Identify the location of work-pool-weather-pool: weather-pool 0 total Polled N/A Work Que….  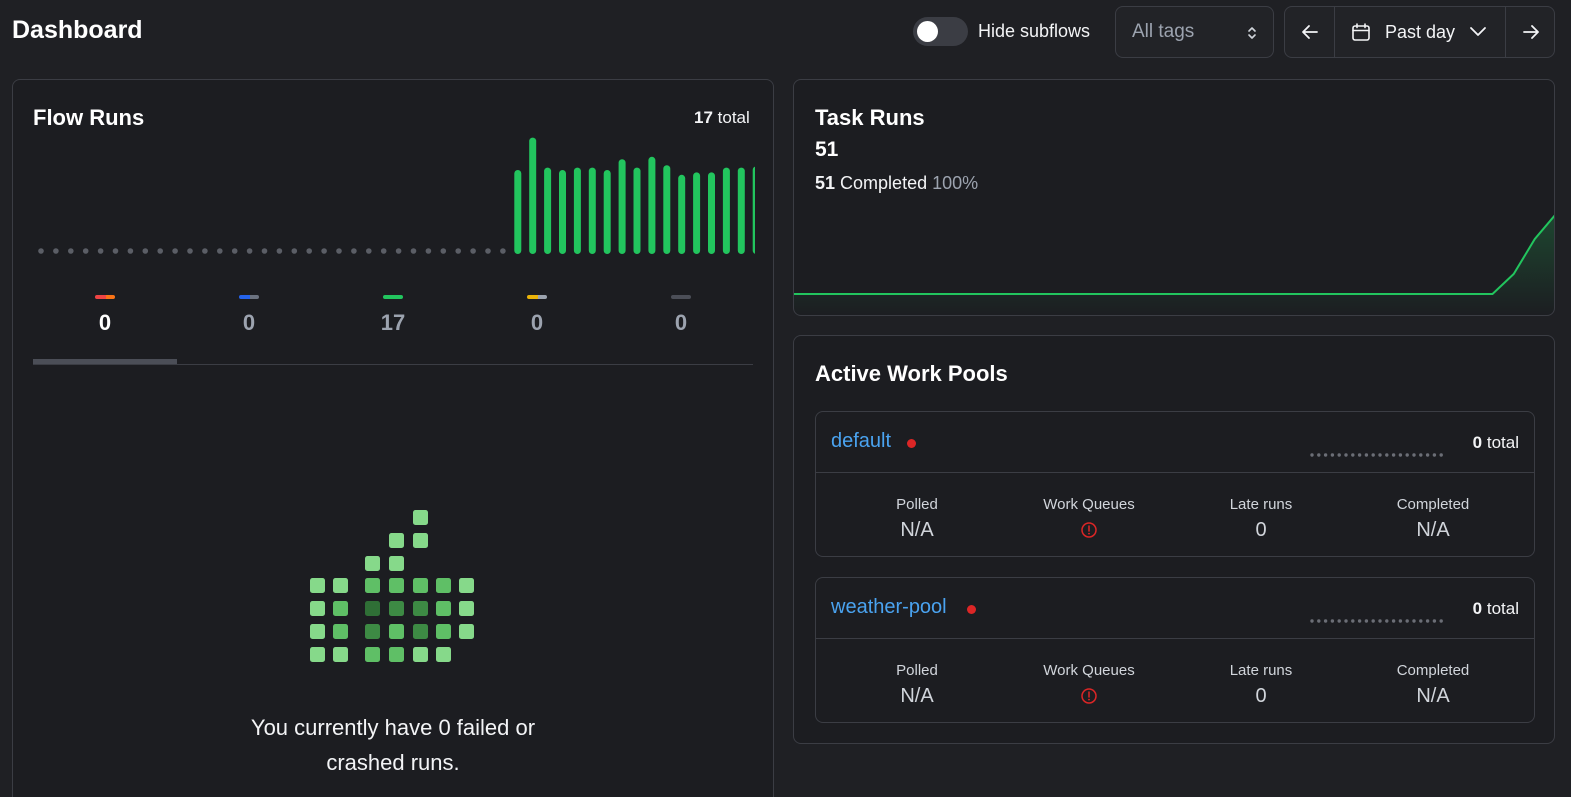
(1175, 650).